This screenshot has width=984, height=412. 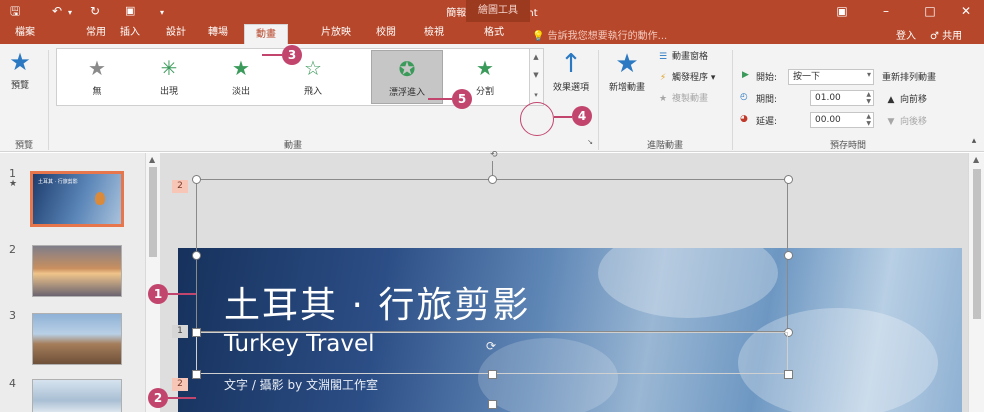 What do you see at coordinates (266, 34) in the screenshot?
I see `tab-animations: 動畫` at bounding box center [266, 34].